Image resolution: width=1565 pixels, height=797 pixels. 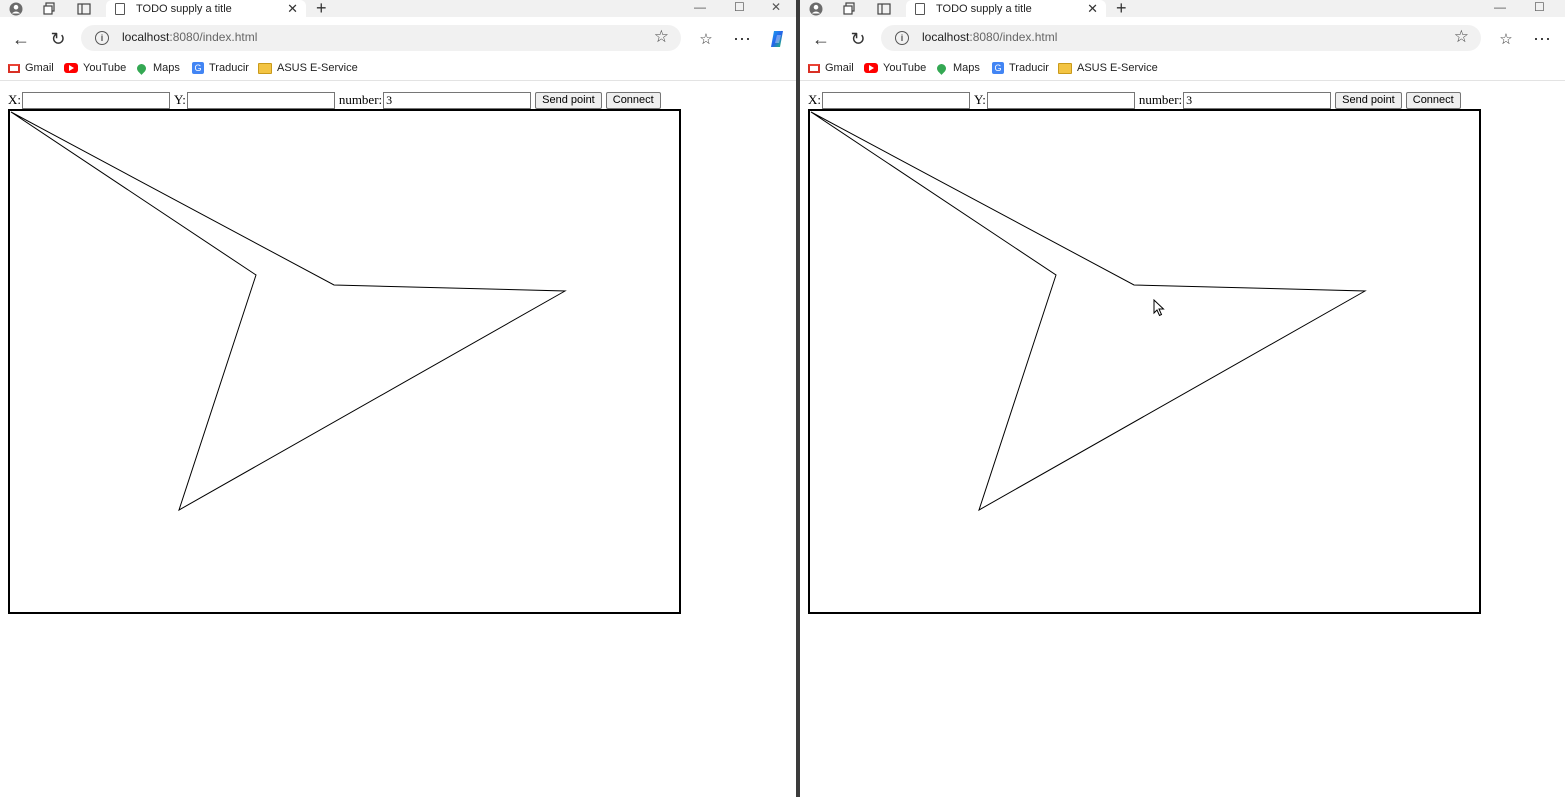 What do you see at coordinates (1159, 310) in the screenshot?
I see `mouse-pointer-icon` at bounding box center [1159, 310].